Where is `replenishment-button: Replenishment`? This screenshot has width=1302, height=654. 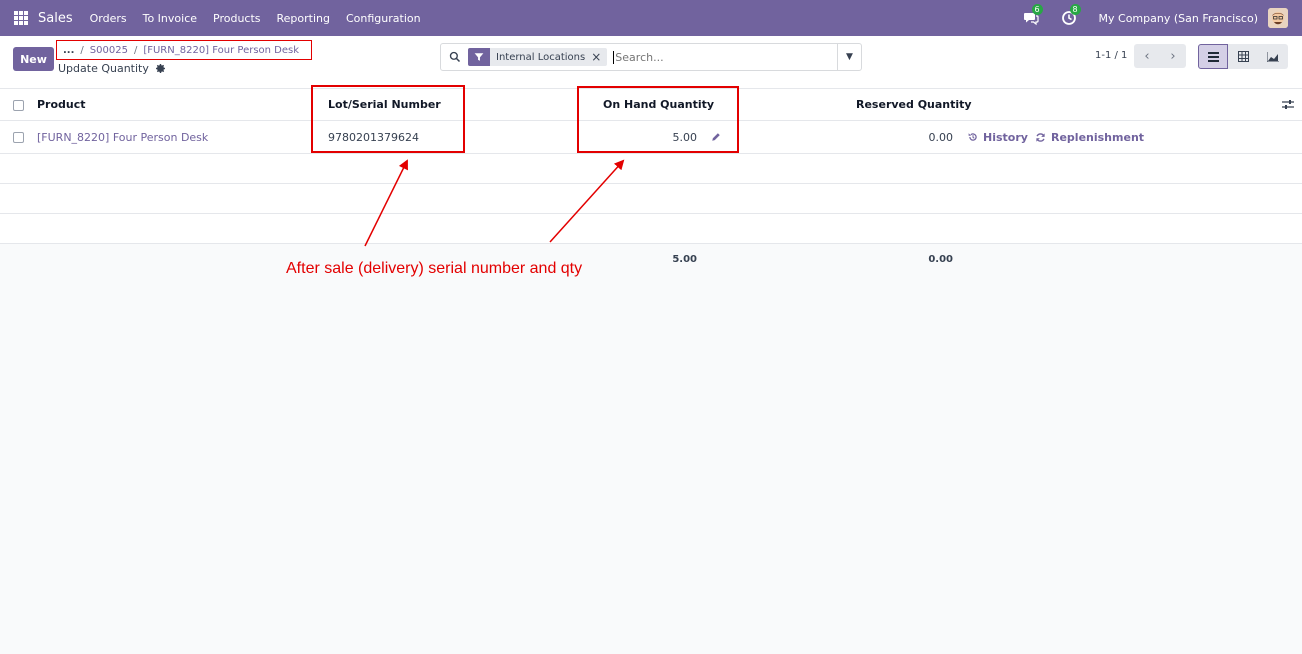 replenishment-button: Replenishment is located at coordinates (1089, 137).